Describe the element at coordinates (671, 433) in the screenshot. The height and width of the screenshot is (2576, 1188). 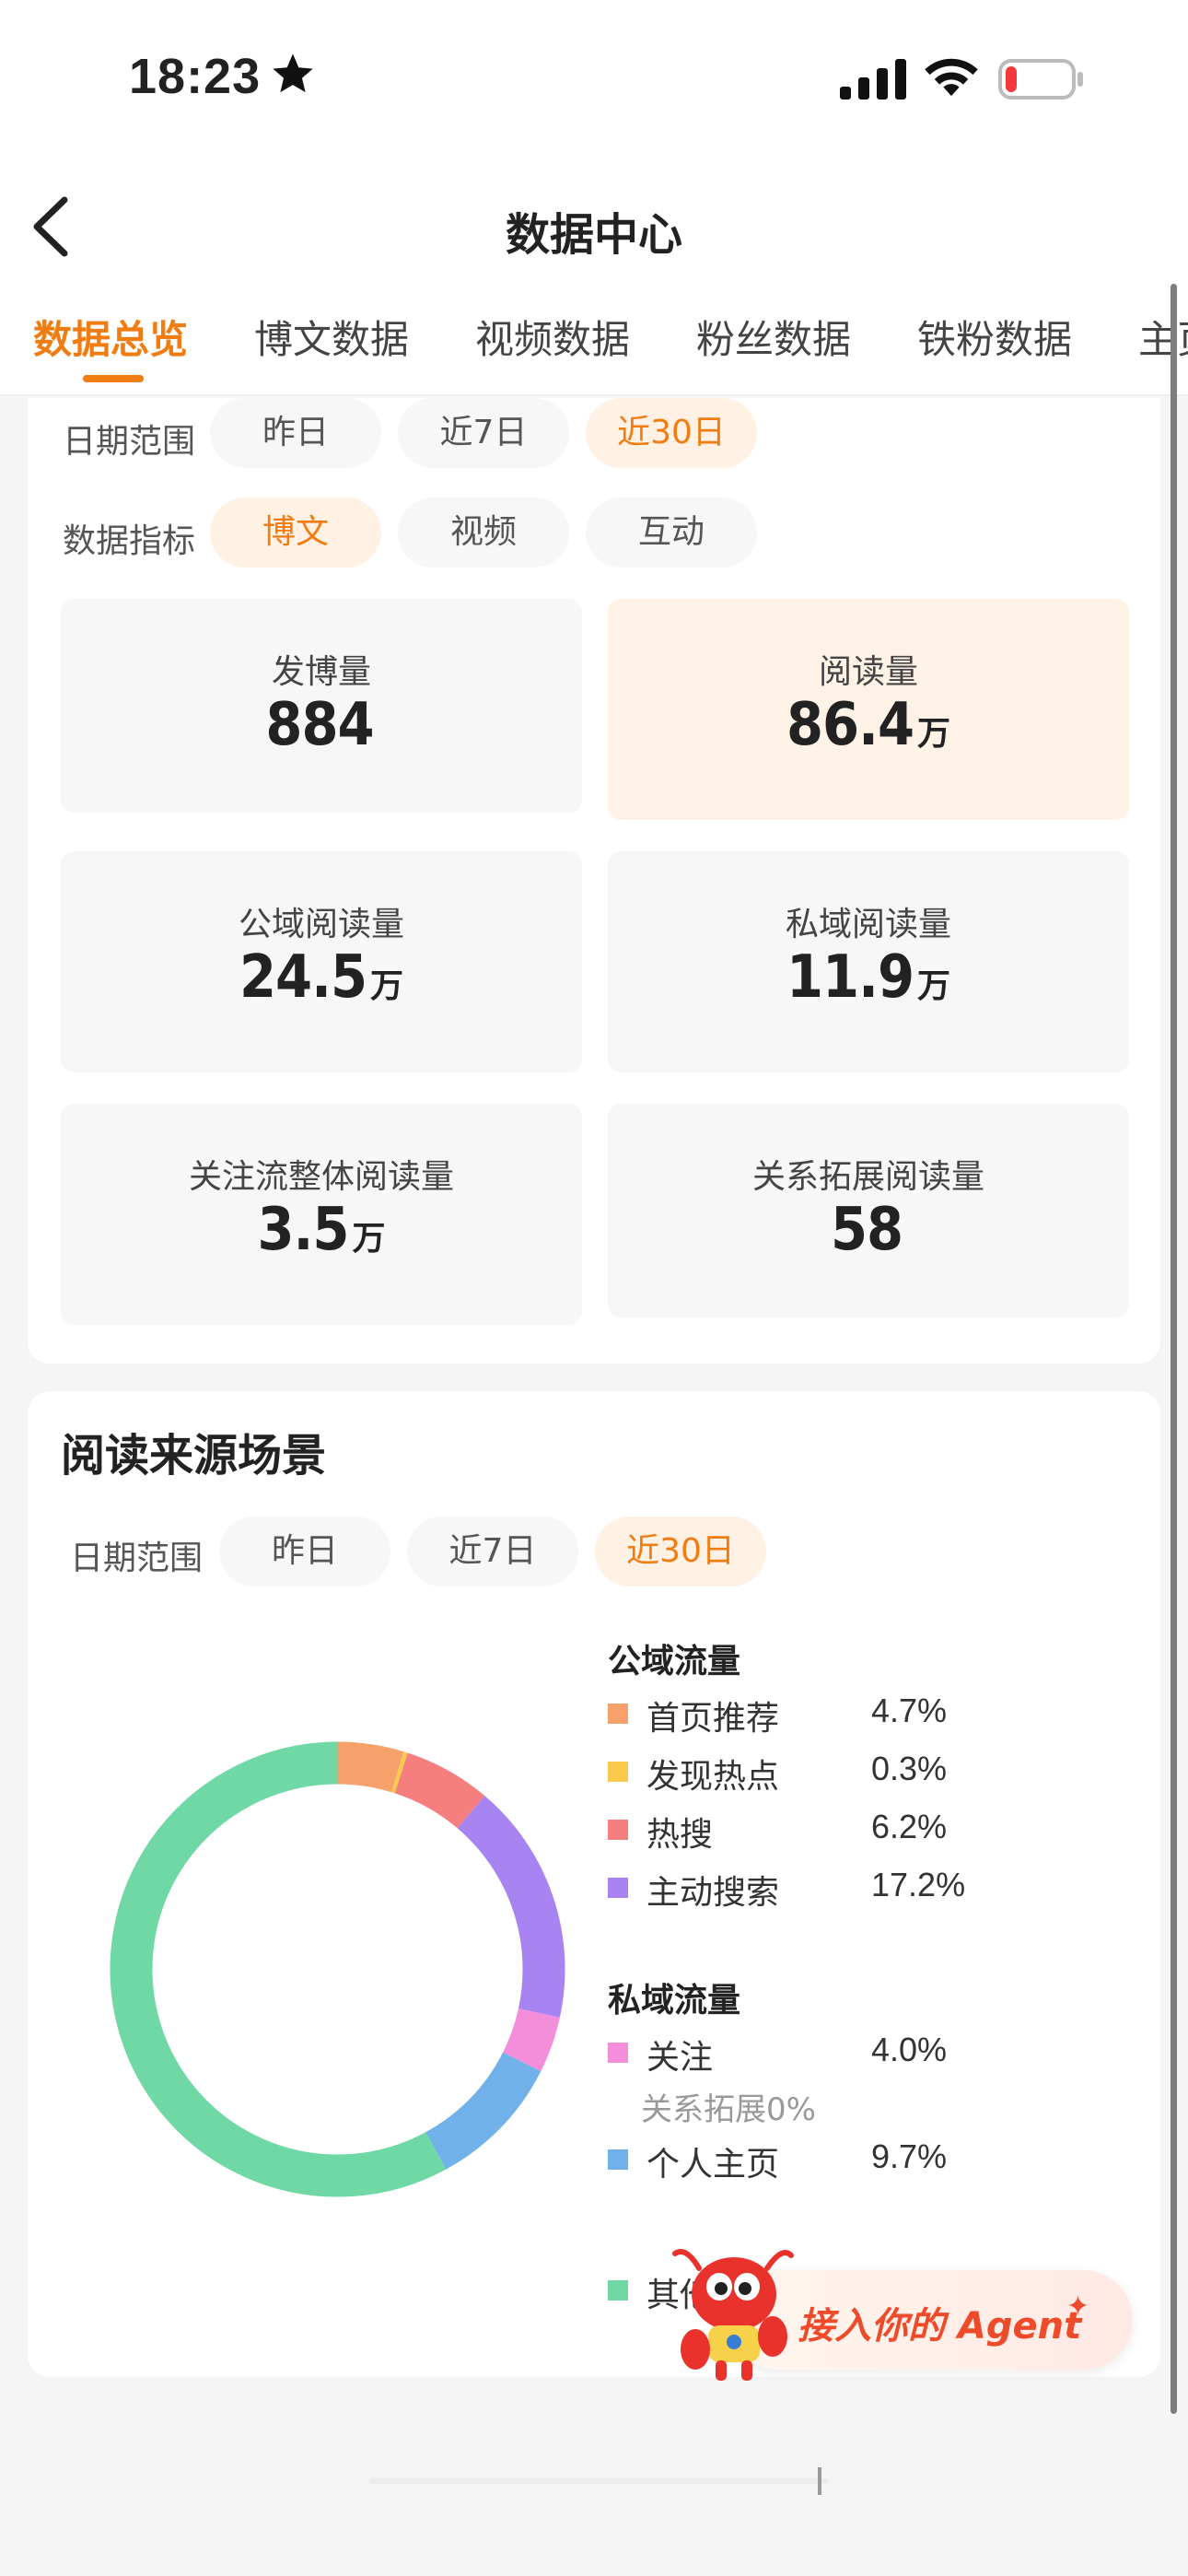
I see `date-chip-30days: 近30日` at that location.